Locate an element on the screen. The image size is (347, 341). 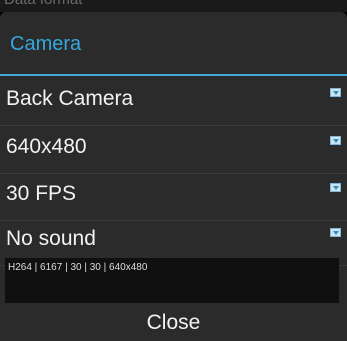
close-button: Close is located at coordinates (173, 323).